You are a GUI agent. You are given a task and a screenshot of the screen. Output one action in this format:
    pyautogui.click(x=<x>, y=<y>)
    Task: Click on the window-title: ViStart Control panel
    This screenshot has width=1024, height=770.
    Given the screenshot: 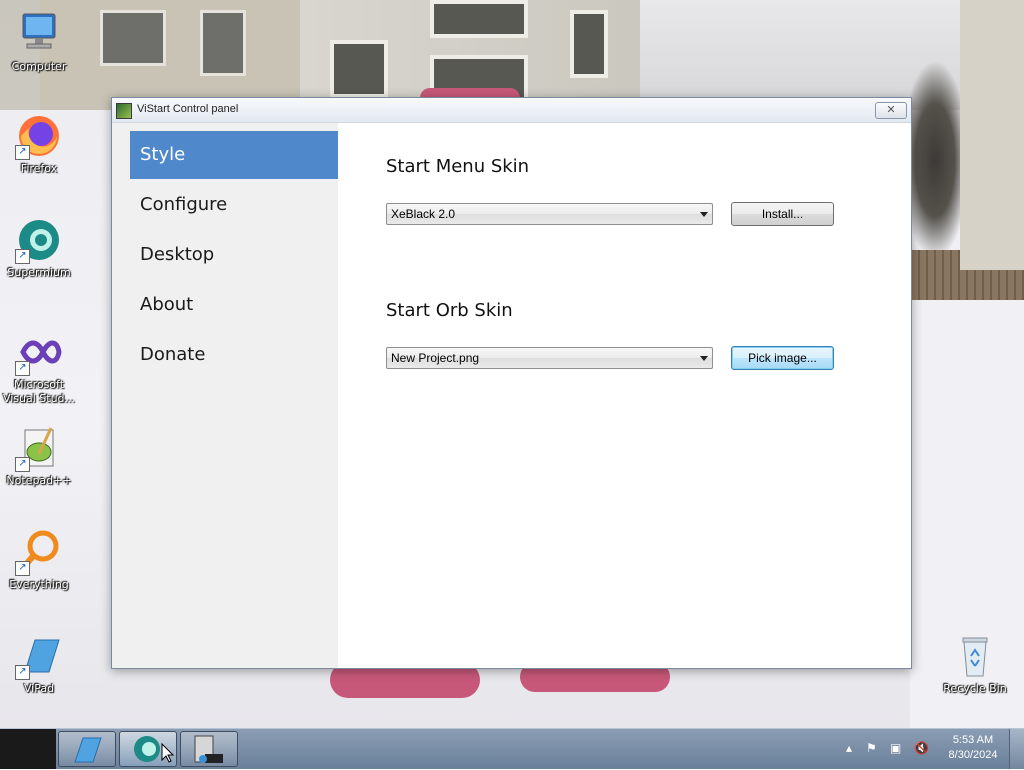 What is the action you would take?
    pyautogui.click(x=188, y=109)
    